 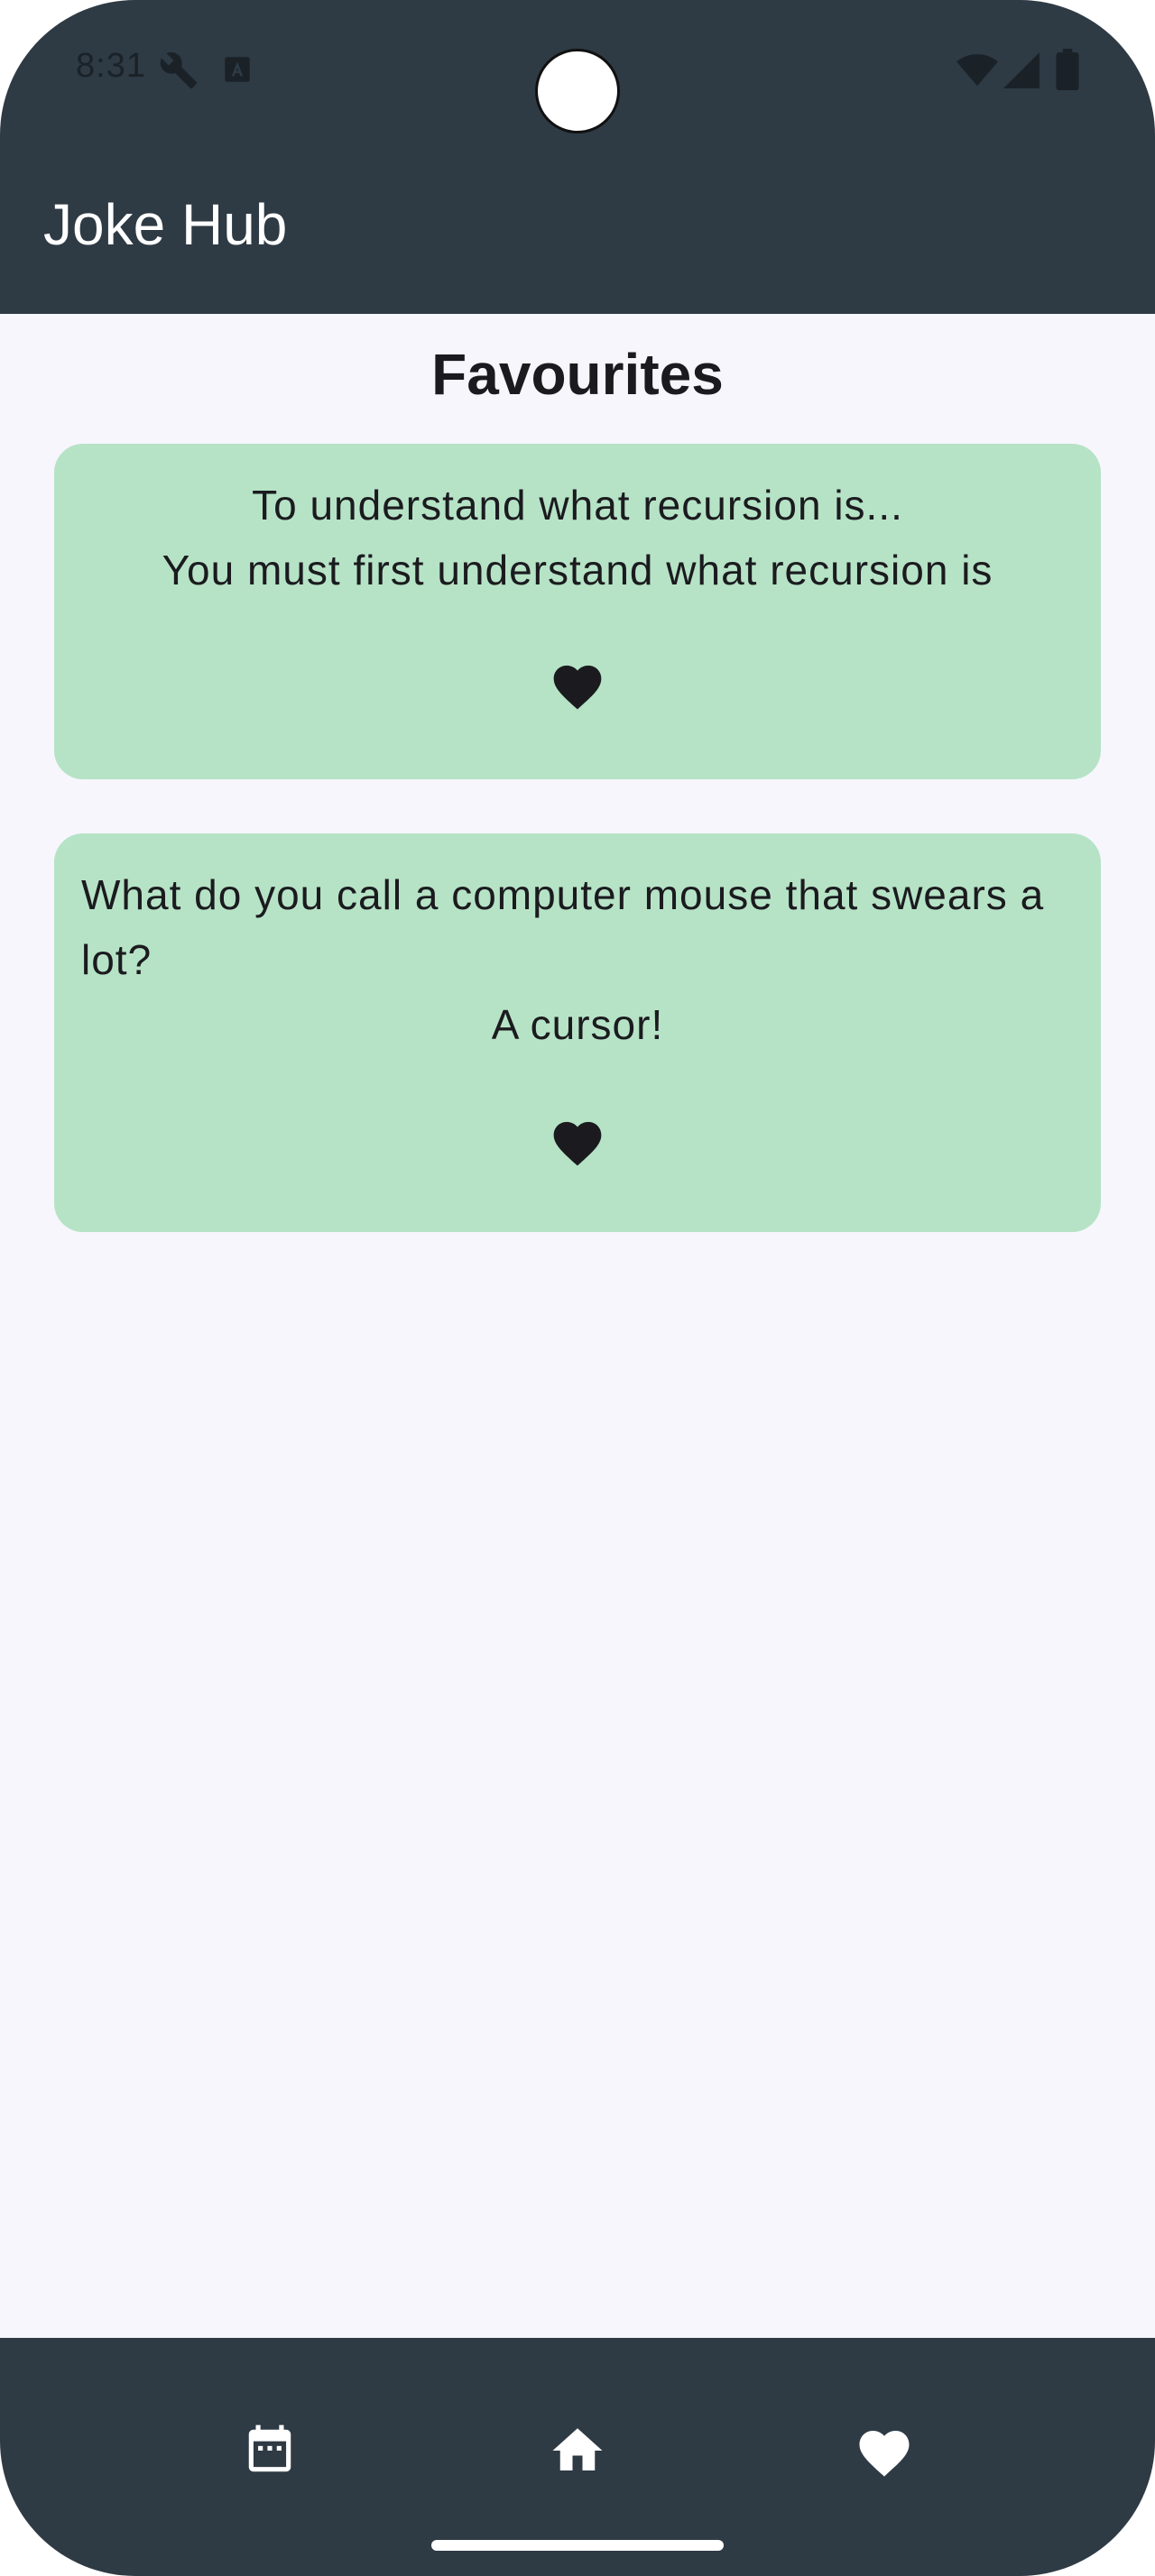 What do you see at coordinates (577, 1024) in the screenshot?
I see `joke-punchline: A cursor!` at bounding box center [577, 1024].